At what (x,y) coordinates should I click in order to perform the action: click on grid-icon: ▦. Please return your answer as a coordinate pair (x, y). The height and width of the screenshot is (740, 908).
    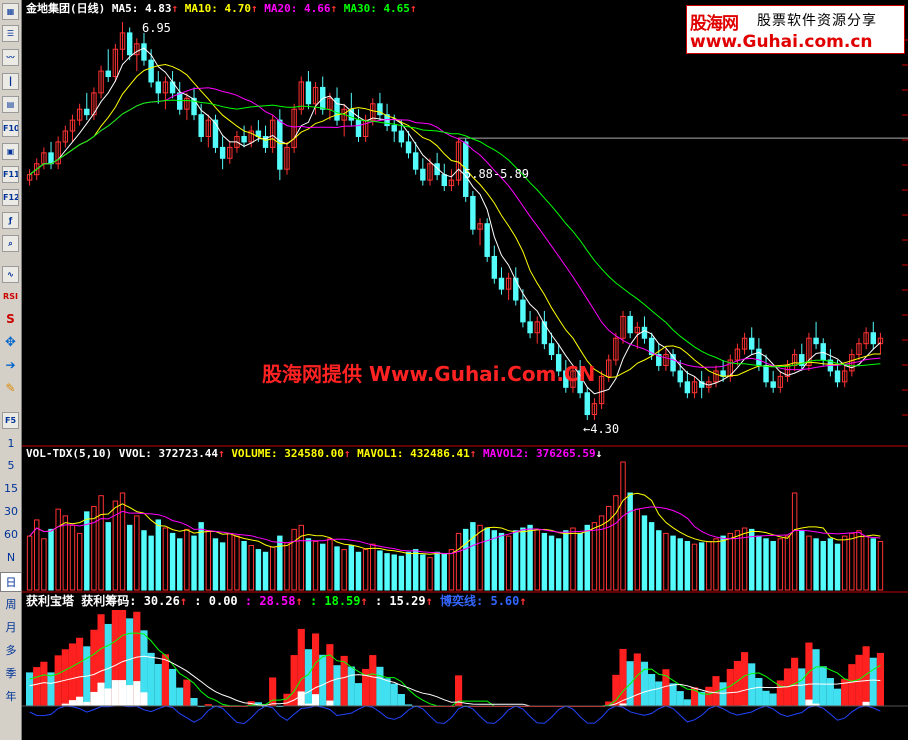
    Looking at the image, I should click on (10, 11).